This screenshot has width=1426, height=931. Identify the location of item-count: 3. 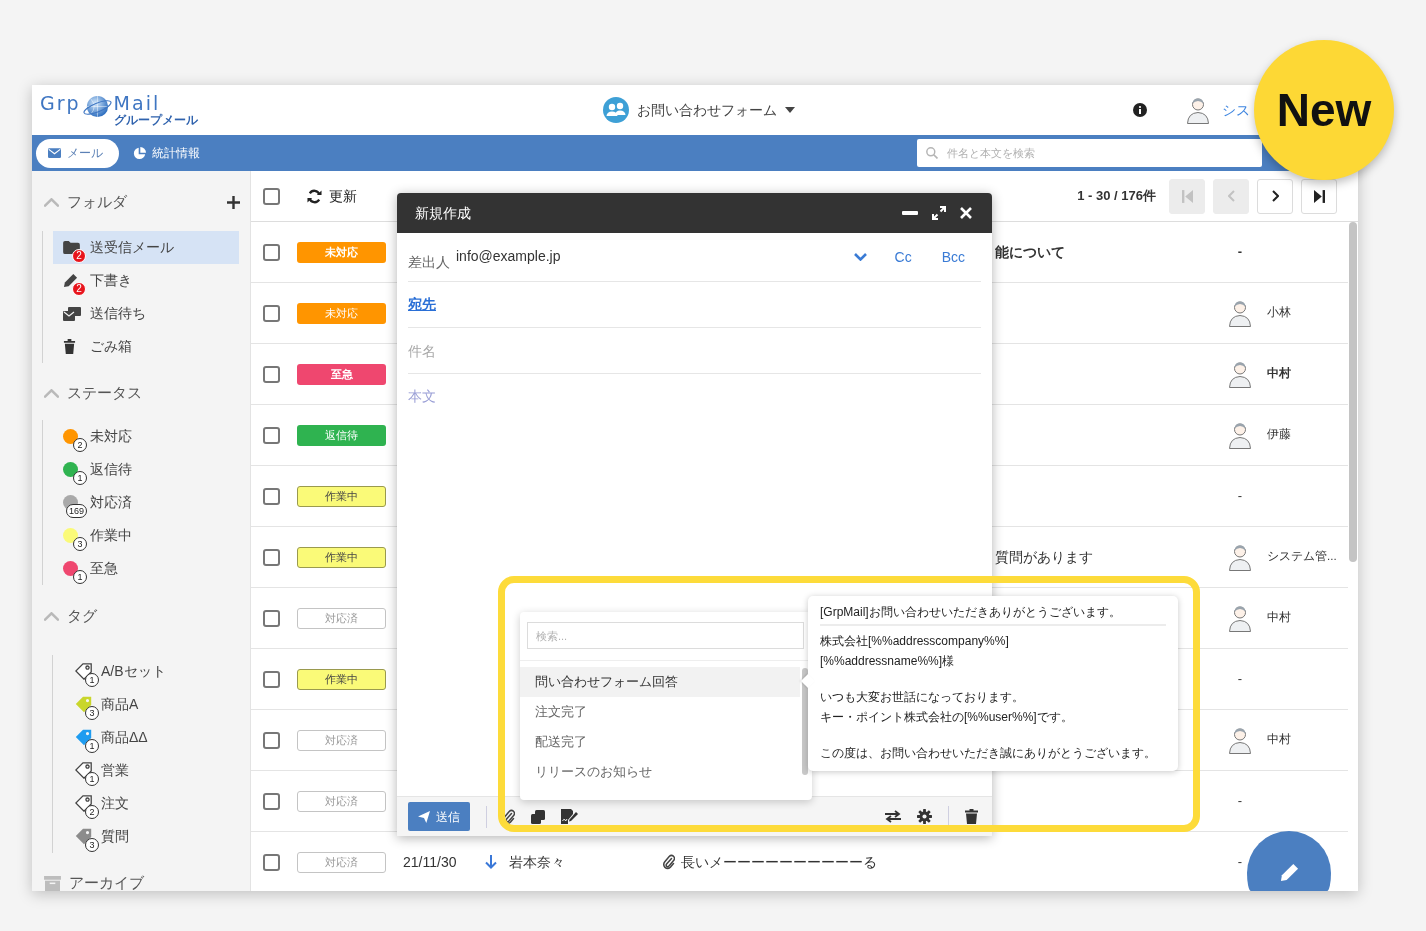
(92, 712).